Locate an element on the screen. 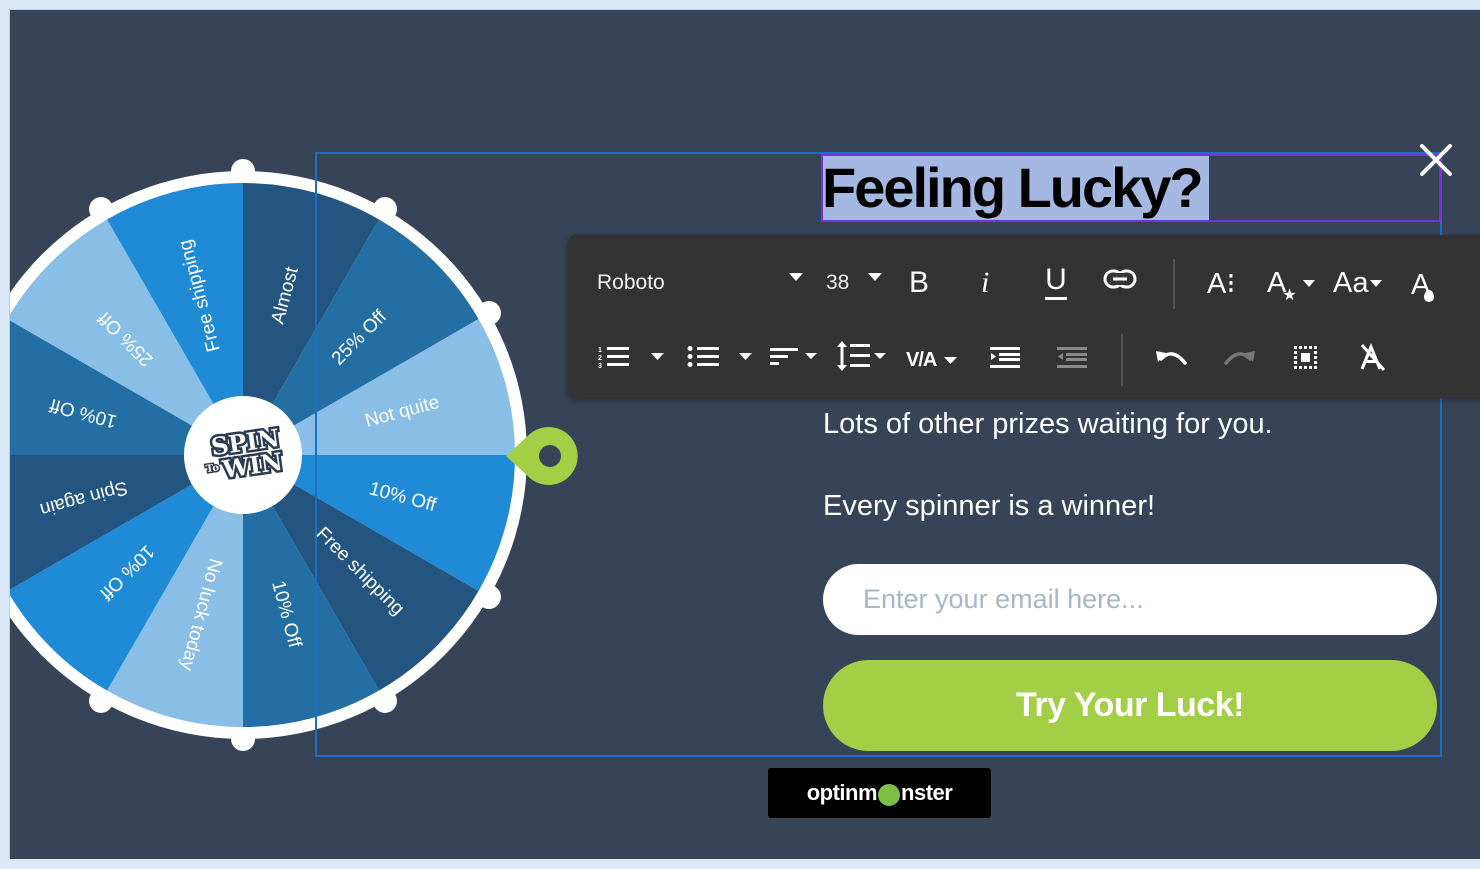 The image size is (1480, 869). redo-button is located at coordinates (1239, 358).